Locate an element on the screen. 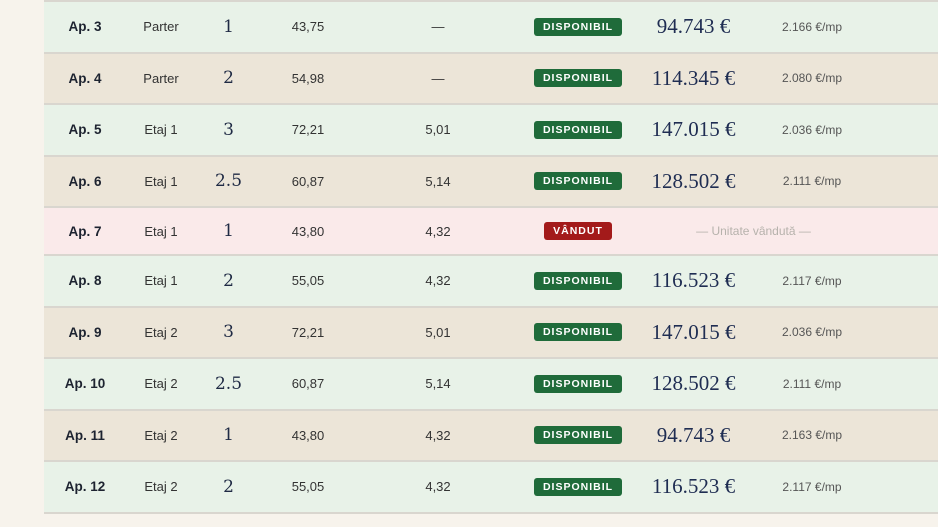 This screenshot has height=527, width=938. status-badge: VÂNDUT is located at coordinates (578, 231).